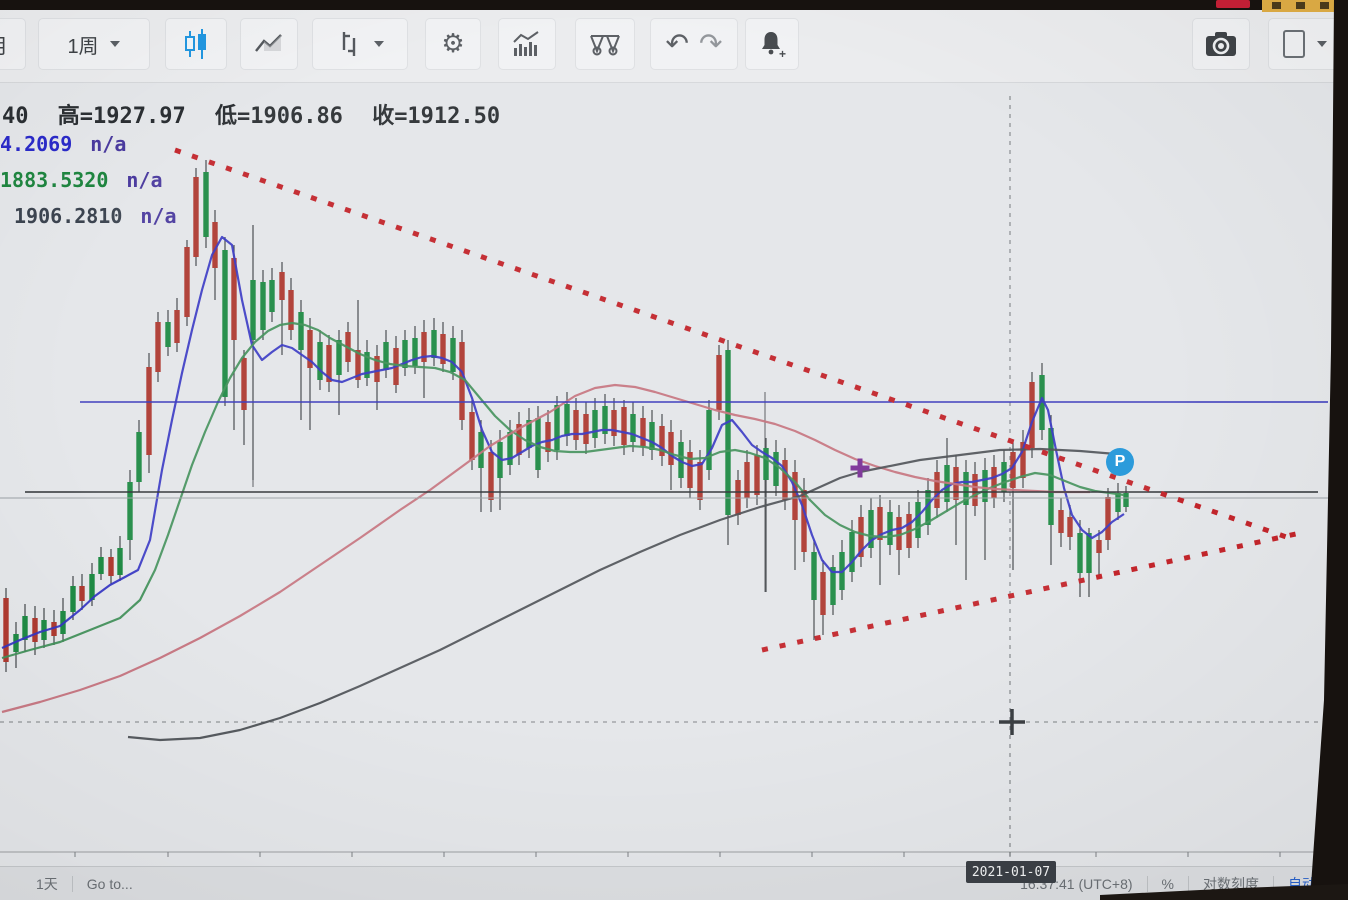 The height and width of the screenshot is (900, 1348). What do you see at coordinates (1305, 6) in the screenshot?
I see `bezel-yellow-object` at bounding box center [1305, 6].